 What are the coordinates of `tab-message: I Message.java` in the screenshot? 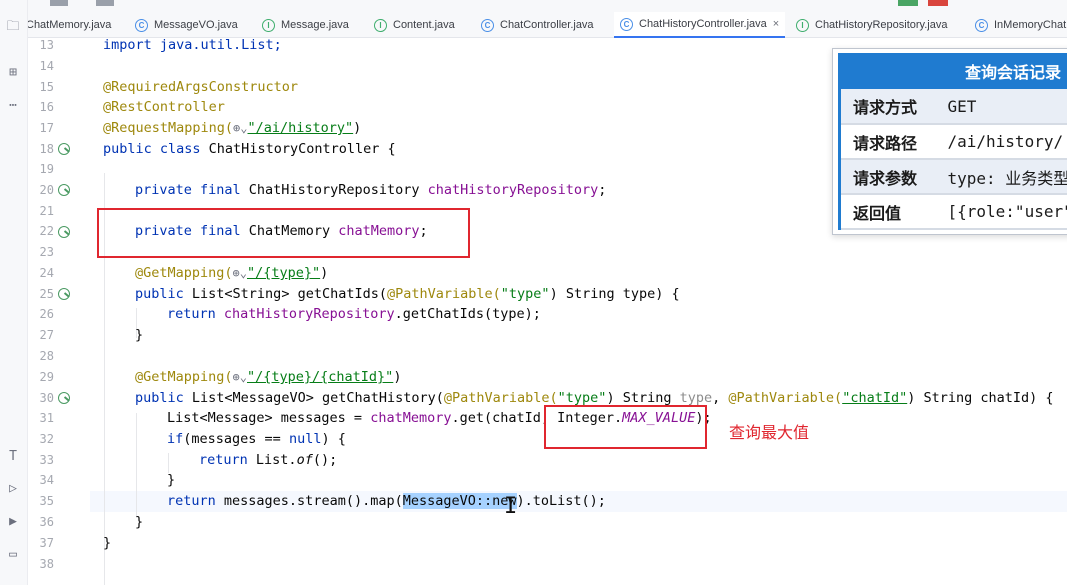 It's located at (305, 25).